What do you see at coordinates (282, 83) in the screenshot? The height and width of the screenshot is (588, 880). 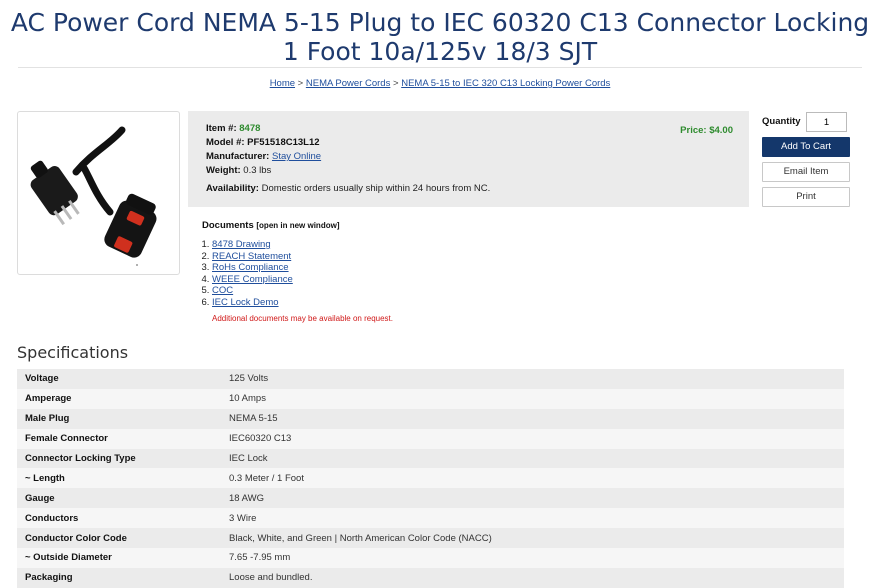 I see `breadcrumb-home-link: Home` at bounding box center [282, 83].